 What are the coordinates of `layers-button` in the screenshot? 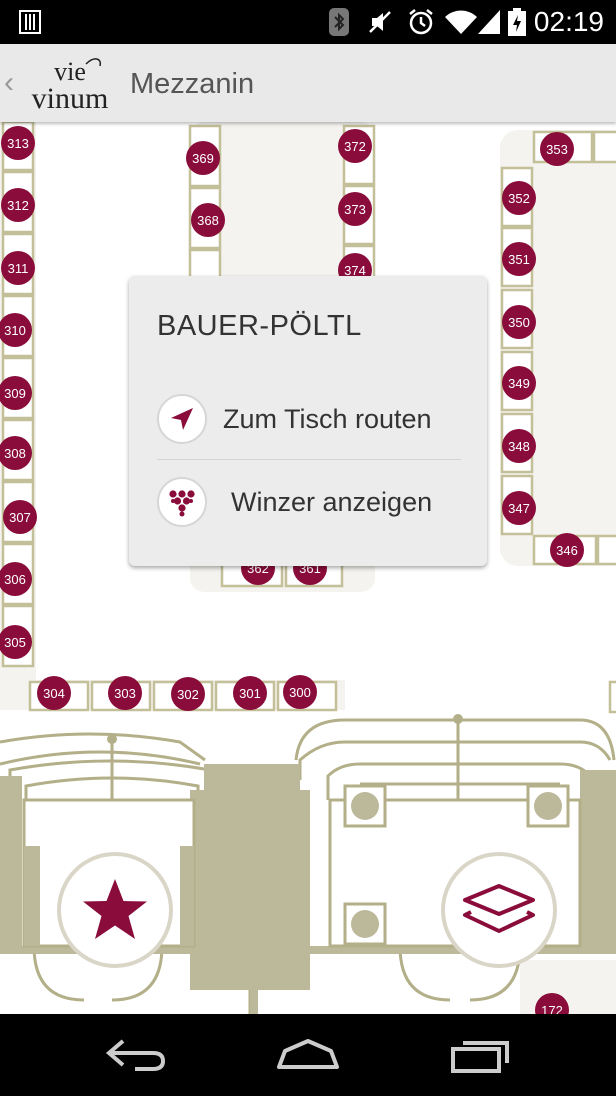 It's located at (499, 910).